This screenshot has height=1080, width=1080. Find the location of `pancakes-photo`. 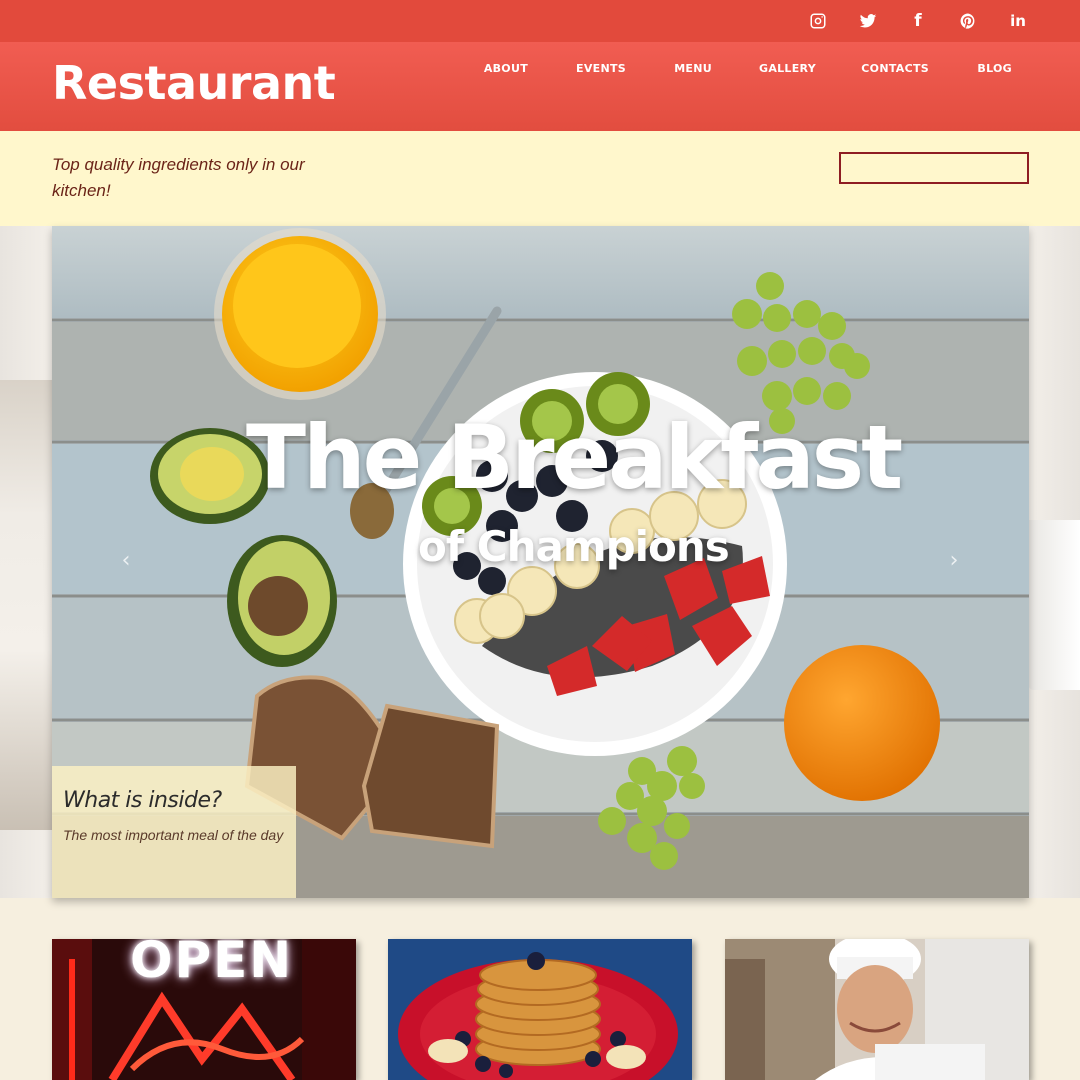

pancakes-photo is located at coordinates (540, 1009).